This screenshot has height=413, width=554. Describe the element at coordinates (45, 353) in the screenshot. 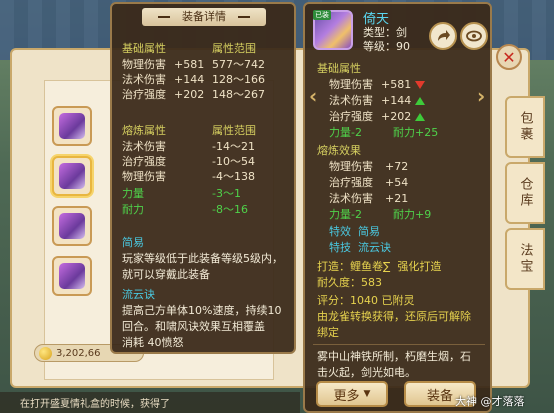

I see `coin-icon` at that location.